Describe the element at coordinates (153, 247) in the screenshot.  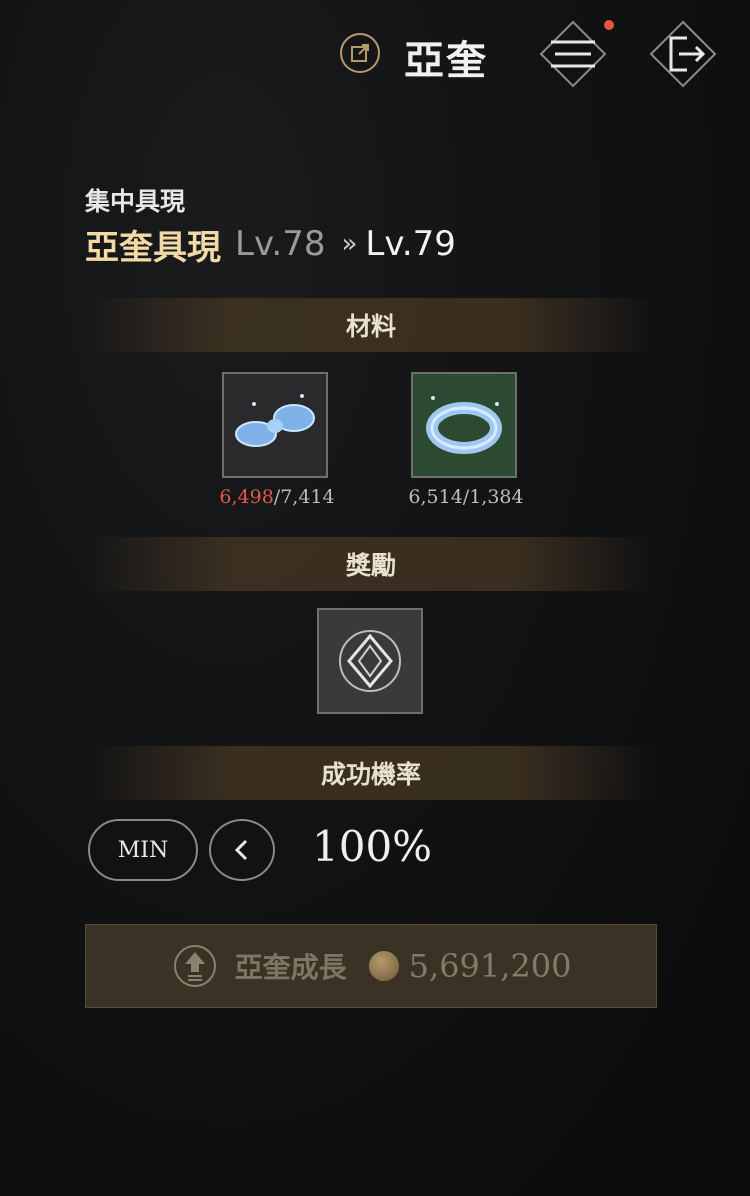
I see `skill-name: 亞奎具現` at that location.